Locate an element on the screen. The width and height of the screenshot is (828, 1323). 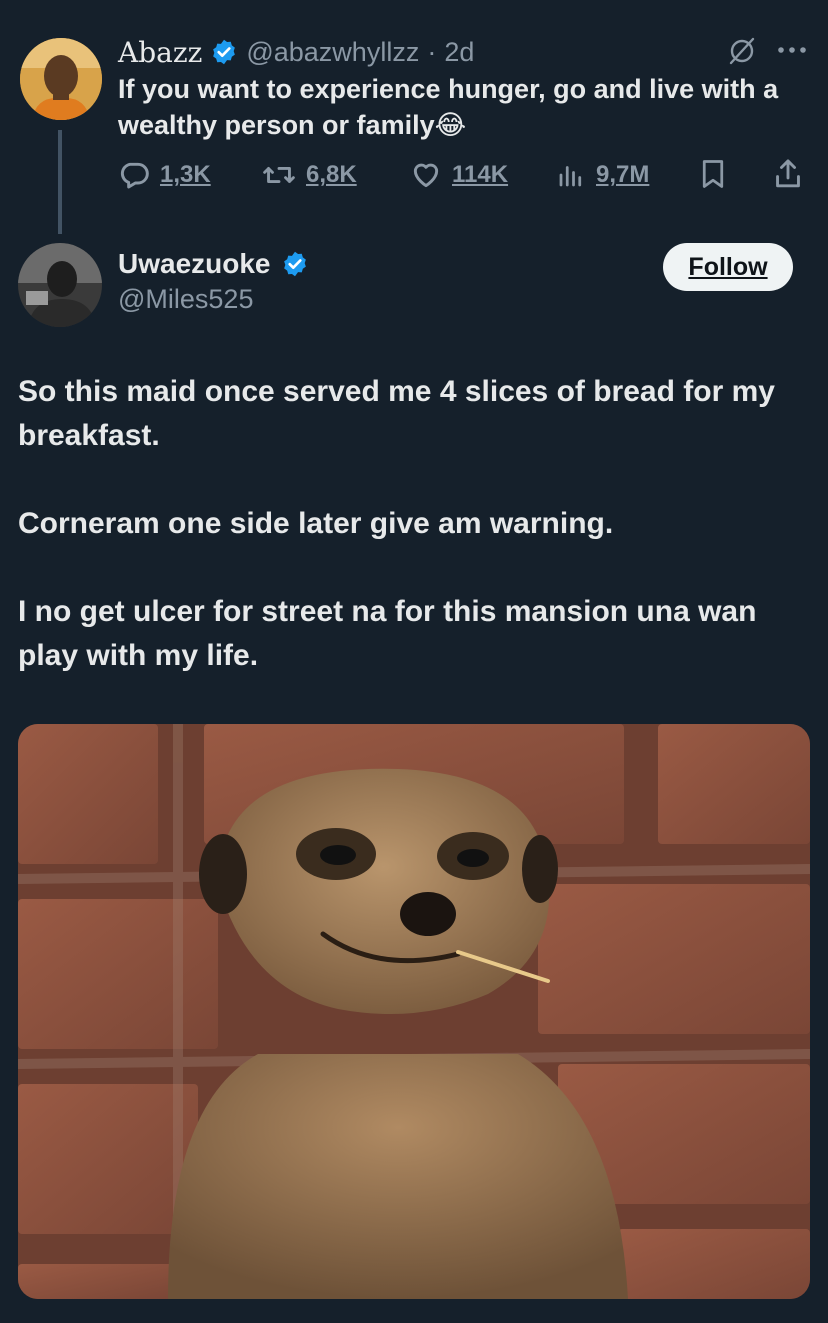
reply-button: 1,3K is located at coordinates (164, 175).